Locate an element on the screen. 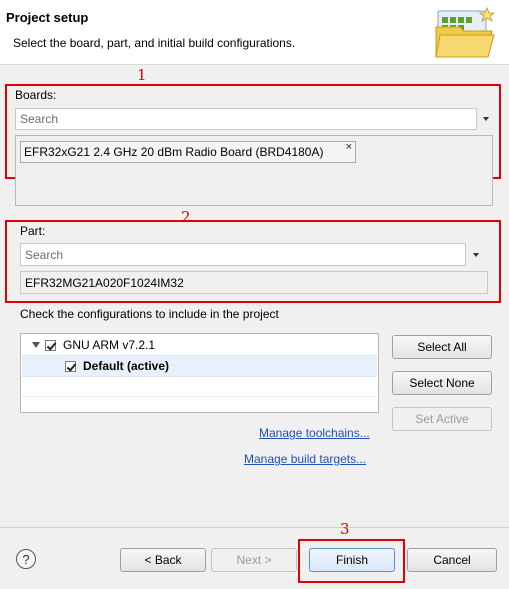 Image resolution: width=509 pixels, height=589 pixels. default-config-checkbox is located at coordinates (70, 366).